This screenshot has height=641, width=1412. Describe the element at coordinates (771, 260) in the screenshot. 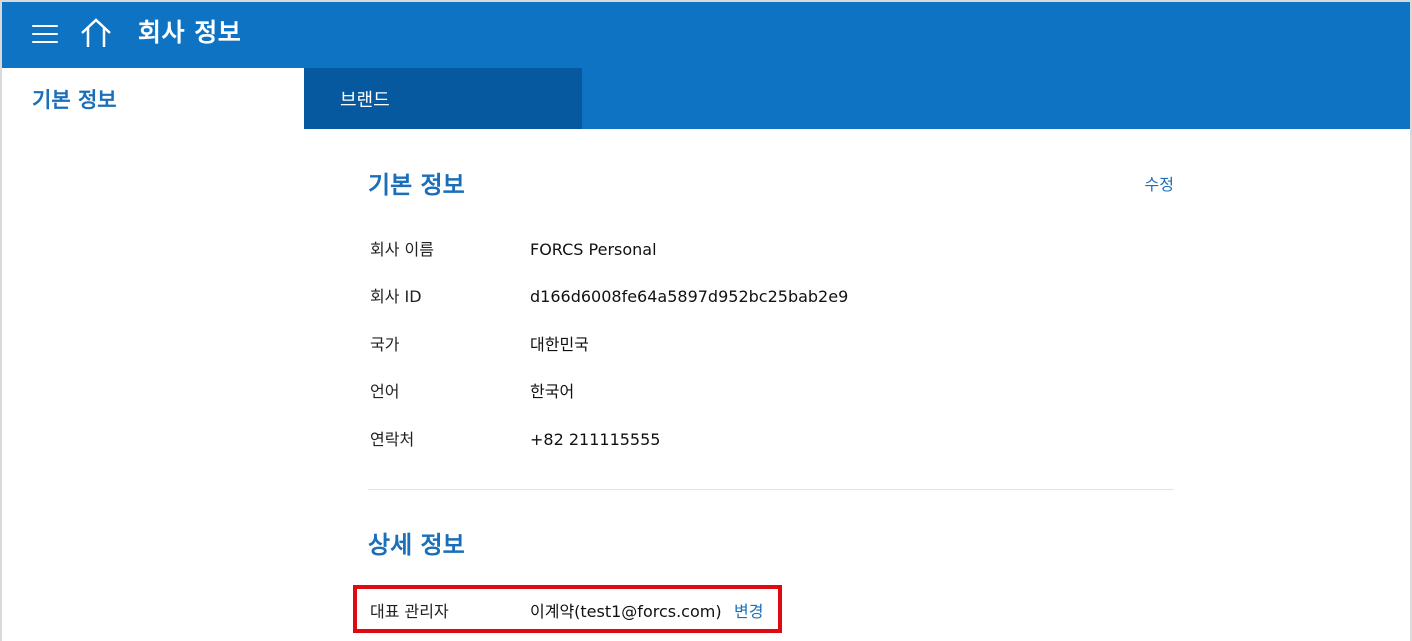

I see `info-row-company-name: 회사 이름 FORCS Personal` at that location.